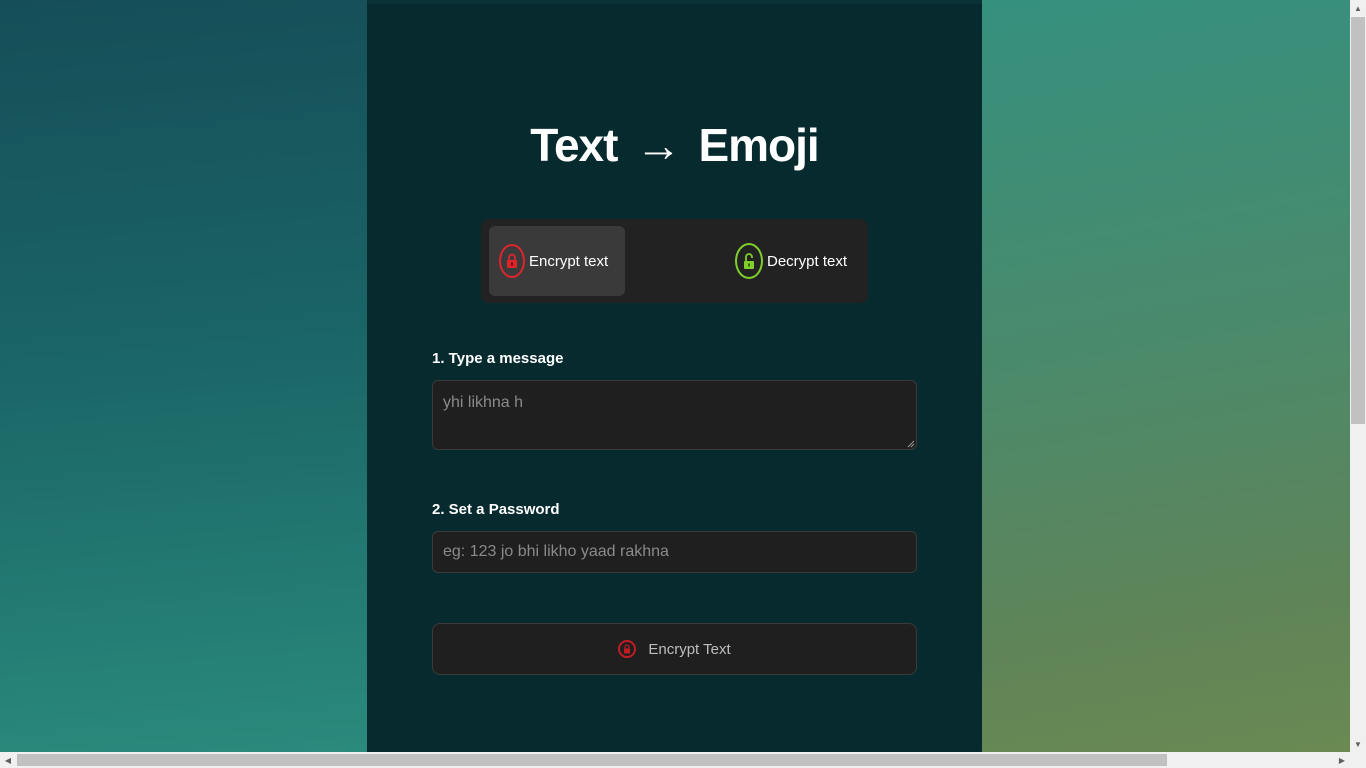 The height and width of the screenshot is (768, 1366). What do you see at coordinates (674, 261) in the screenshot?
I see `mode-toggle: Encrypt text Decrypt text` at bounding box center [674, 261].